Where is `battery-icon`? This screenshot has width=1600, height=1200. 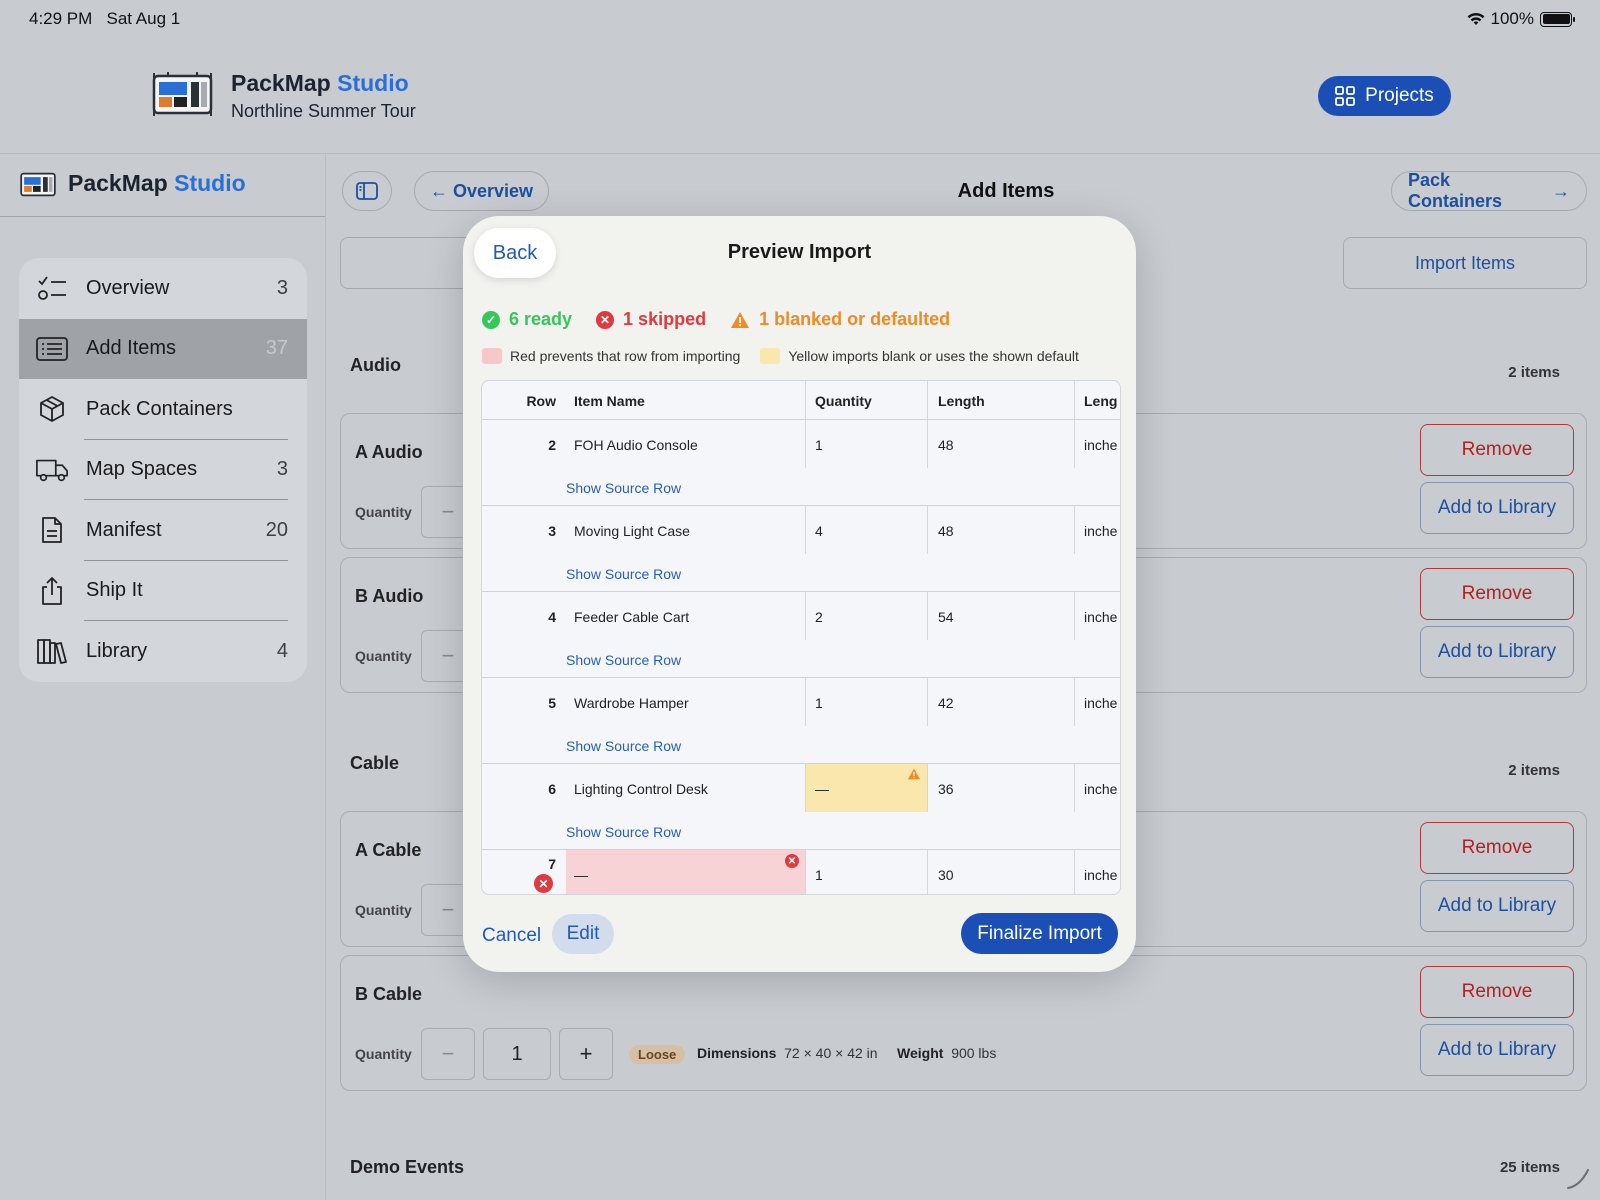
battery-icon is located at coordinates (1557, 19).